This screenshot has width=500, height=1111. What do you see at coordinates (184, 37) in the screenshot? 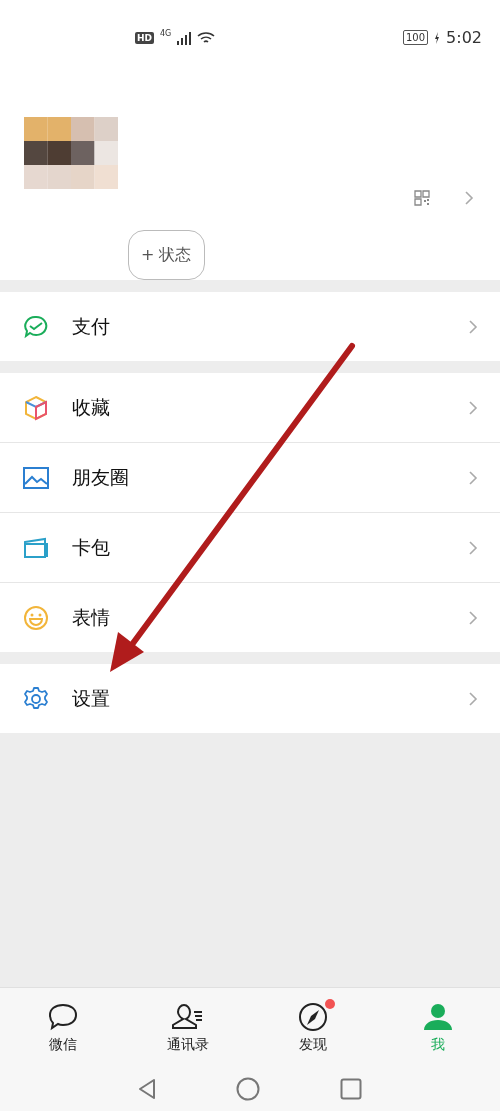
I see `signal-icon` at bounding box center [184, 37].